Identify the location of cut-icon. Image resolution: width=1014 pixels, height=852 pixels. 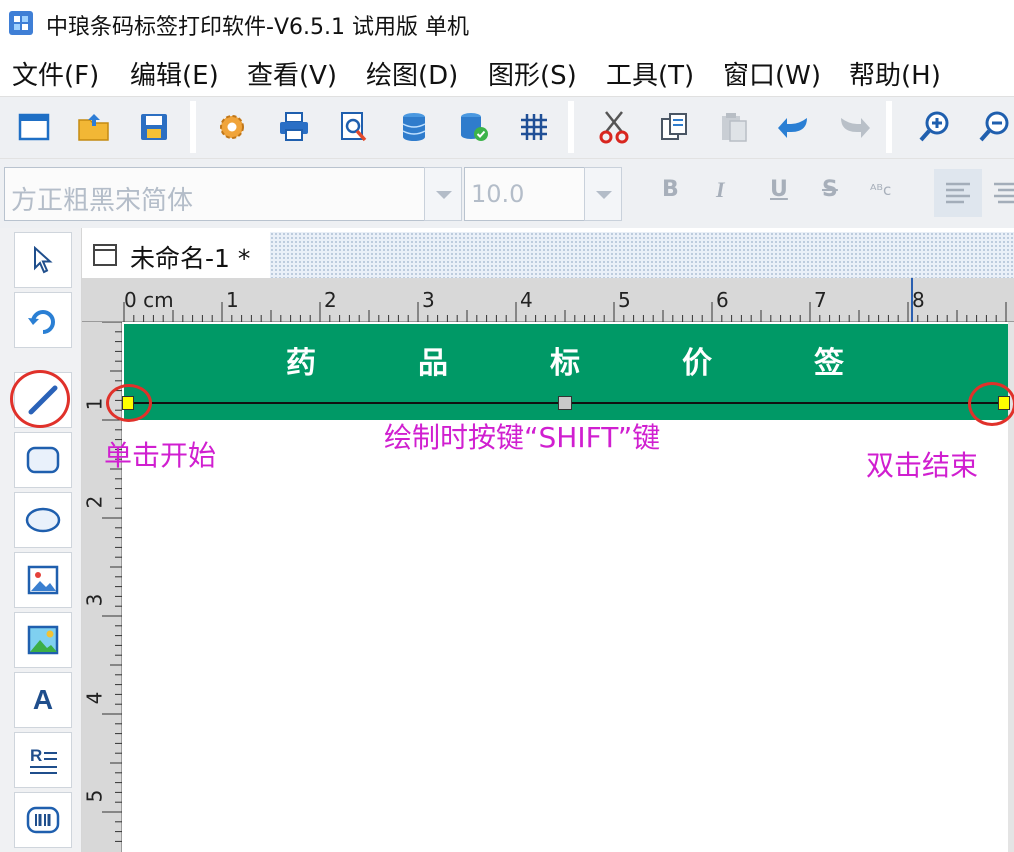
(614, 127).